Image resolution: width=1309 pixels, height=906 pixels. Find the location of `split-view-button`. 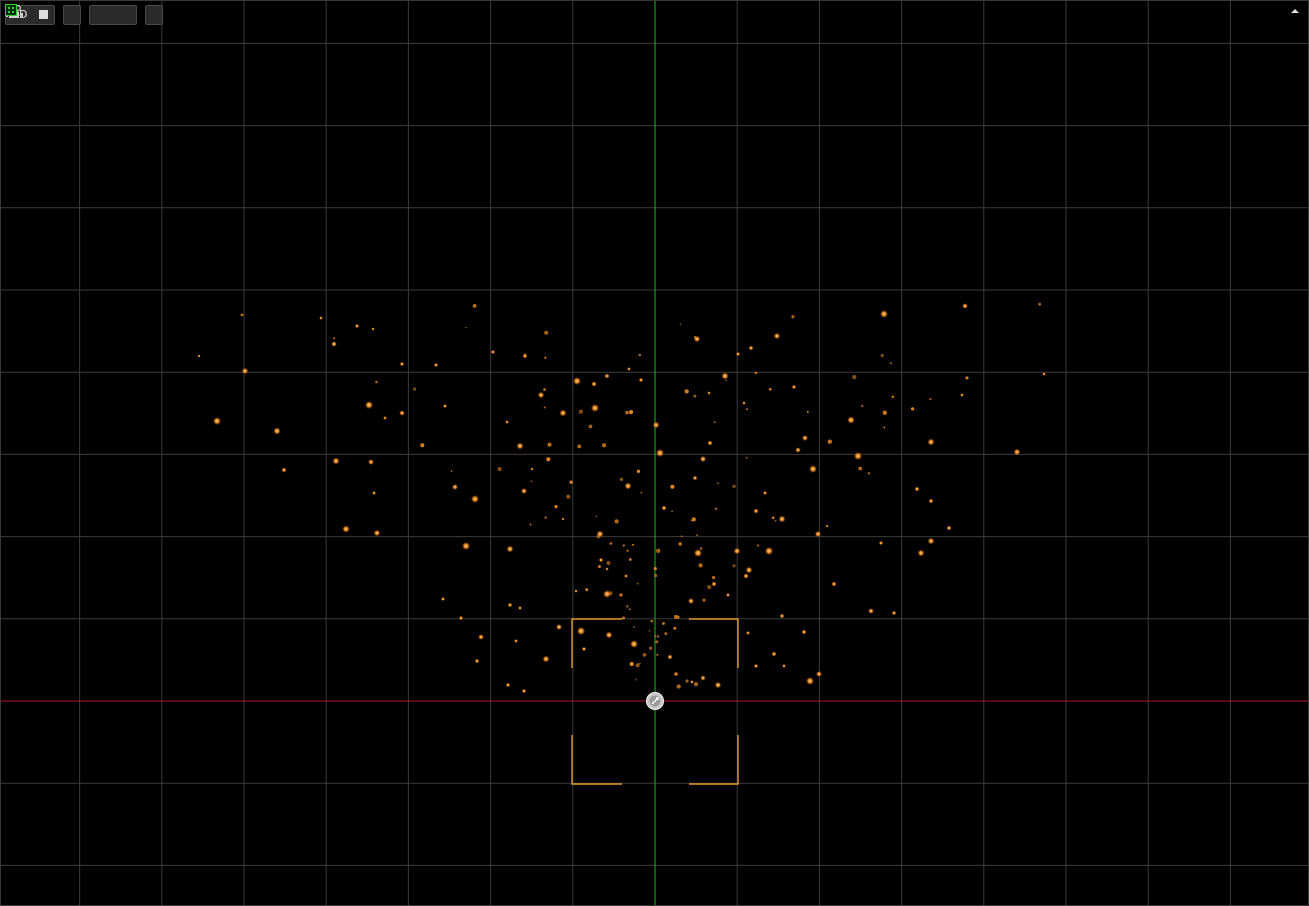

split-view-button is located at coordinates (43, 14).